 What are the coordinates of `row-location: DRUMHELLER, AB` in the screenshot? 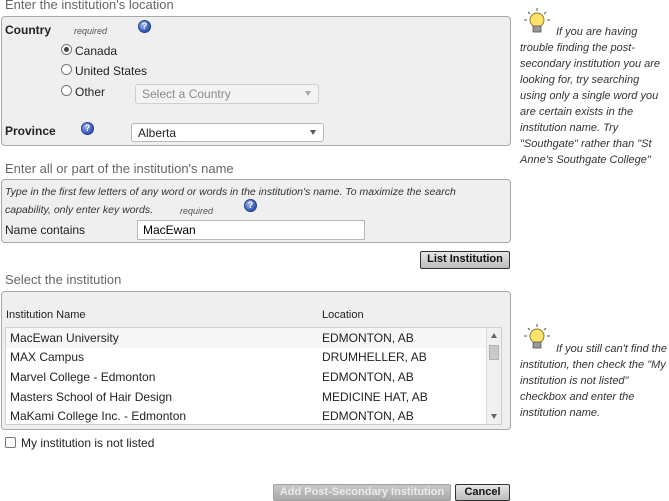 It's located at (374, 357).